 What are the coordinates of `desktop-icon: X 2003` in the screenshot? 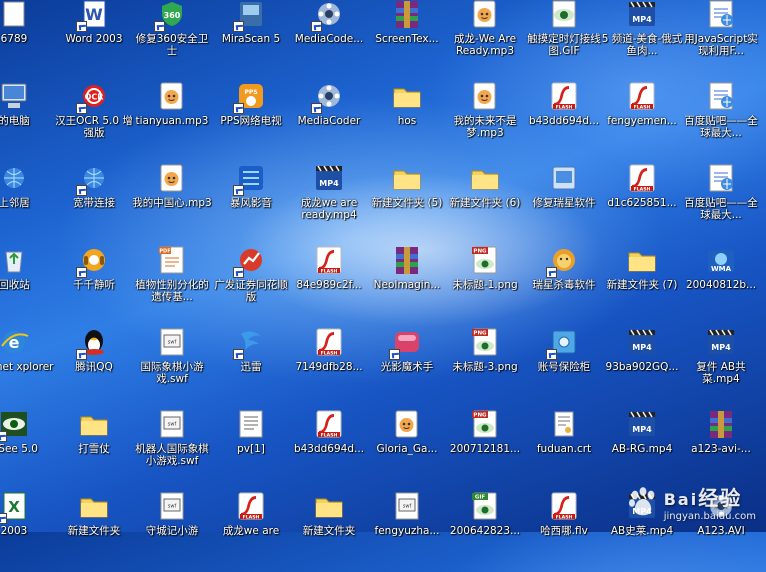 It's located at (27, 531).